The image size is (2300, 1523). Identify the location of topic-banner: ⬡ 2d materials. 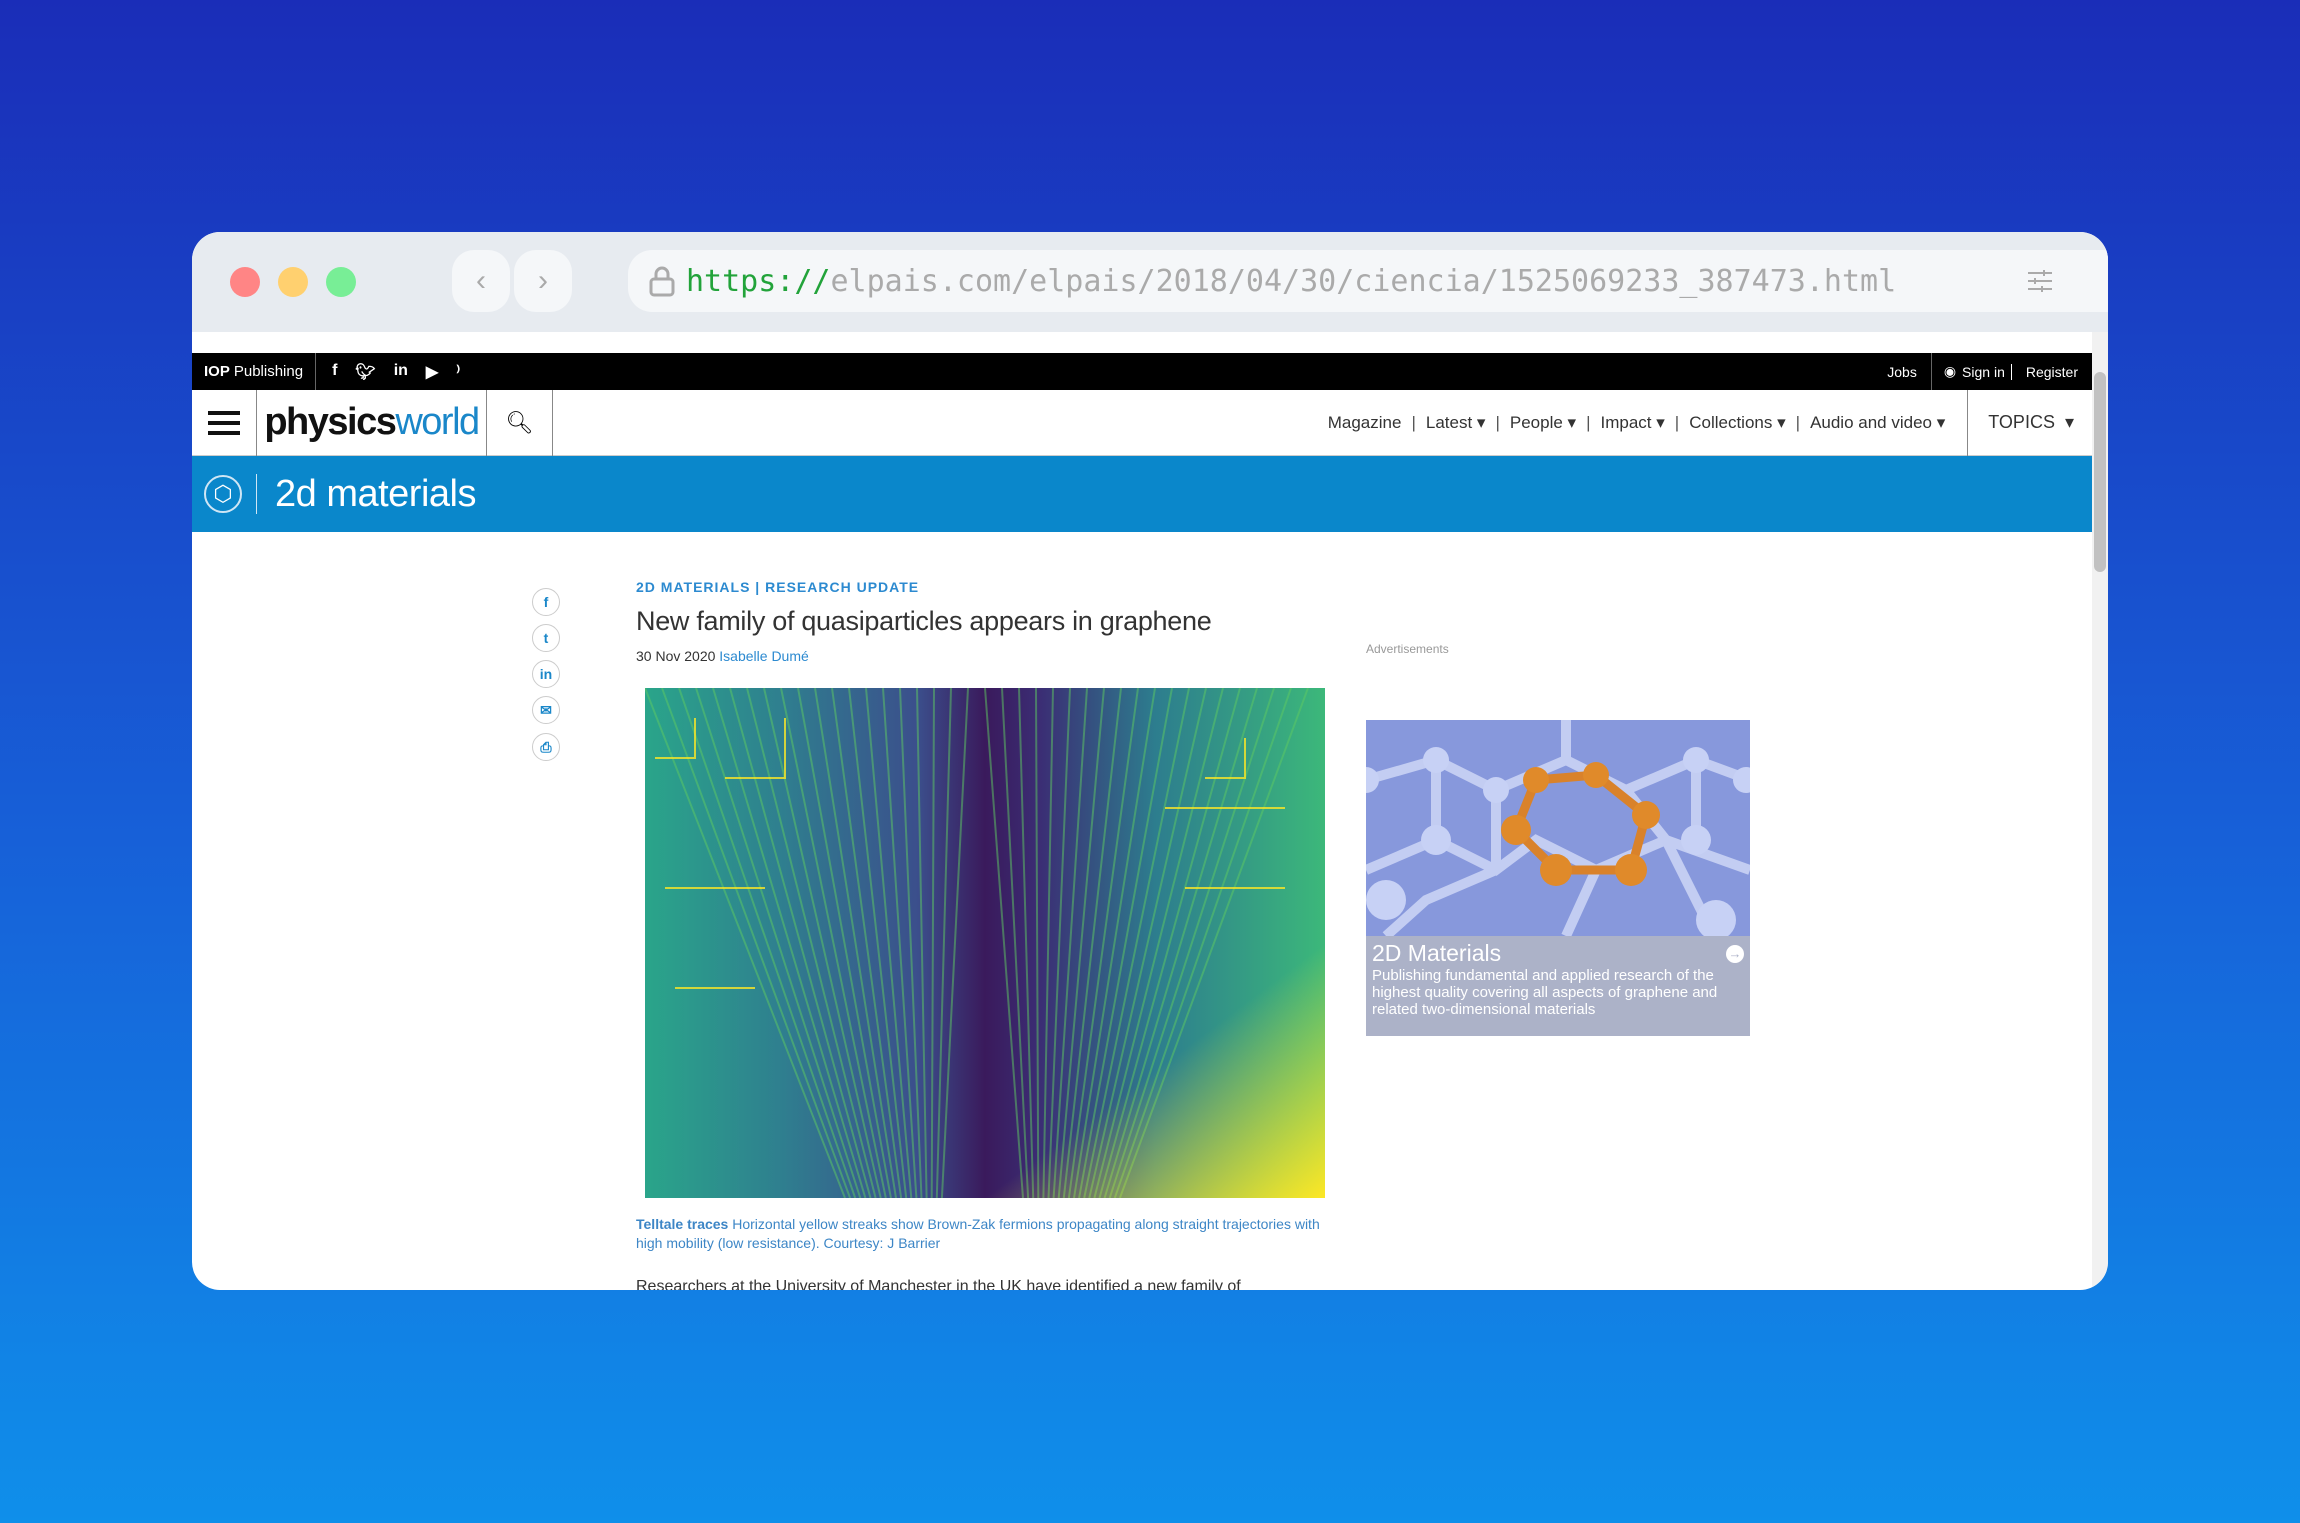
(1142, 494).